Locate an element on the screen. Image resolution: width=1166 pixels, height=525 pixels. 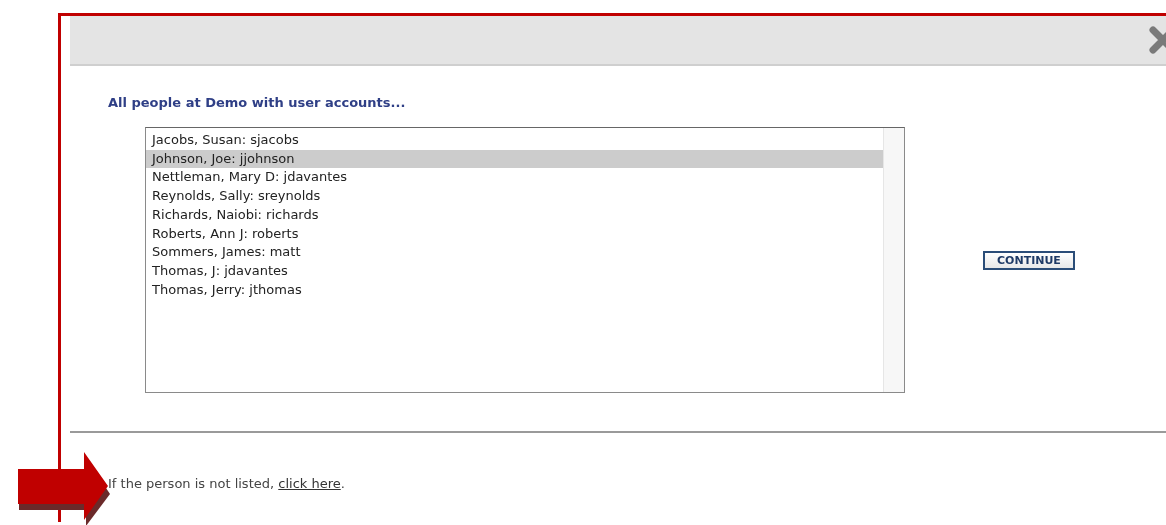
list-item: Roberts, Ann J: roberts is located at coordinates (514, 234).